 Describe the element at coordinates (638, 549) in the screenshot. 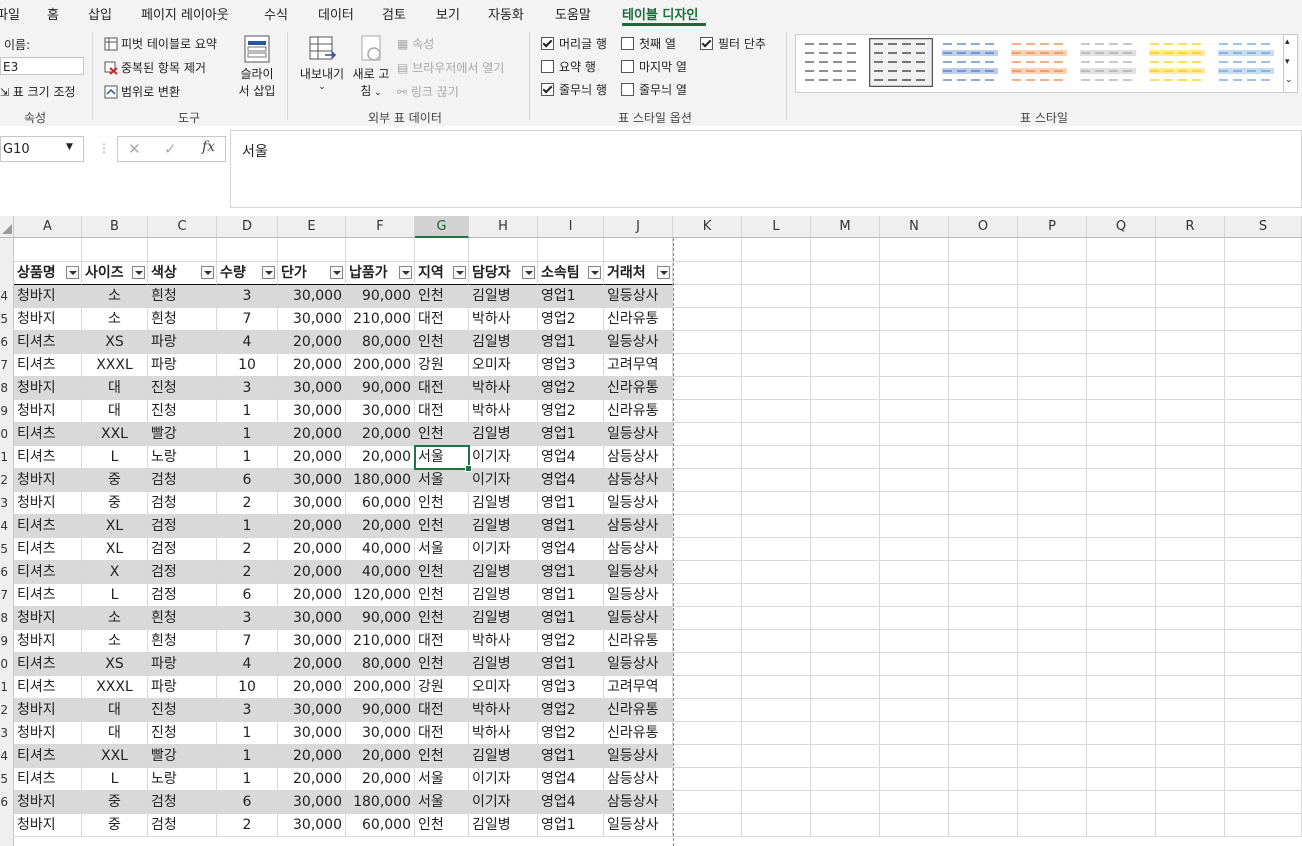

I see `table-cell: 삼등상사` at that location.